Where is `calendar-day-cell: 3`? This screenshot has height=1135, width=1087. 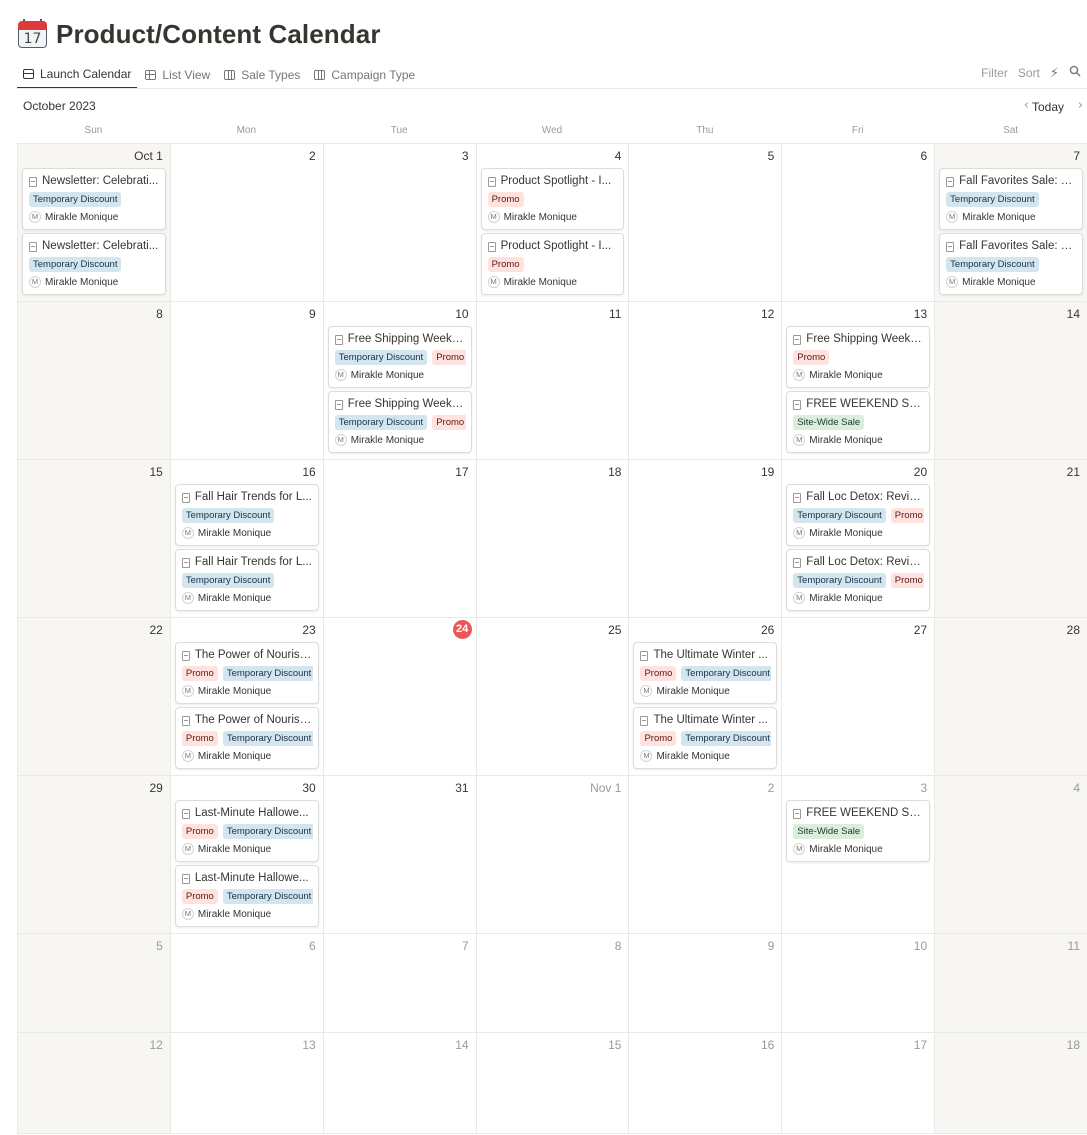
calendar-day-cell: 3 is located at coordinates (399, 222).